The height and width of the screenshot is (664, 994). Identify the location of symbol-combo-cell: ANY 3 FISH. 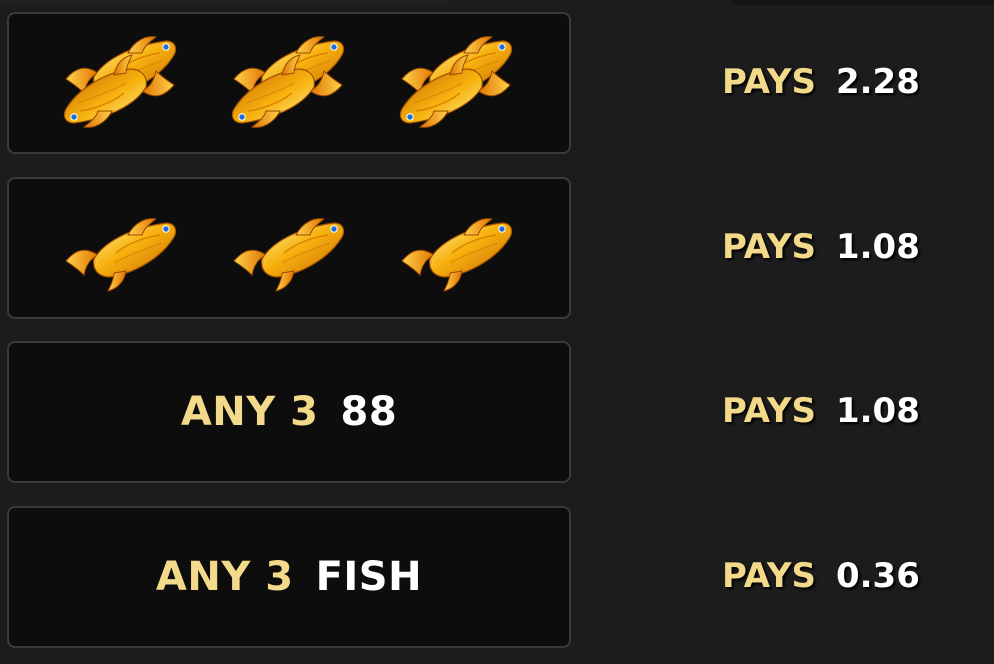
(289, 577).